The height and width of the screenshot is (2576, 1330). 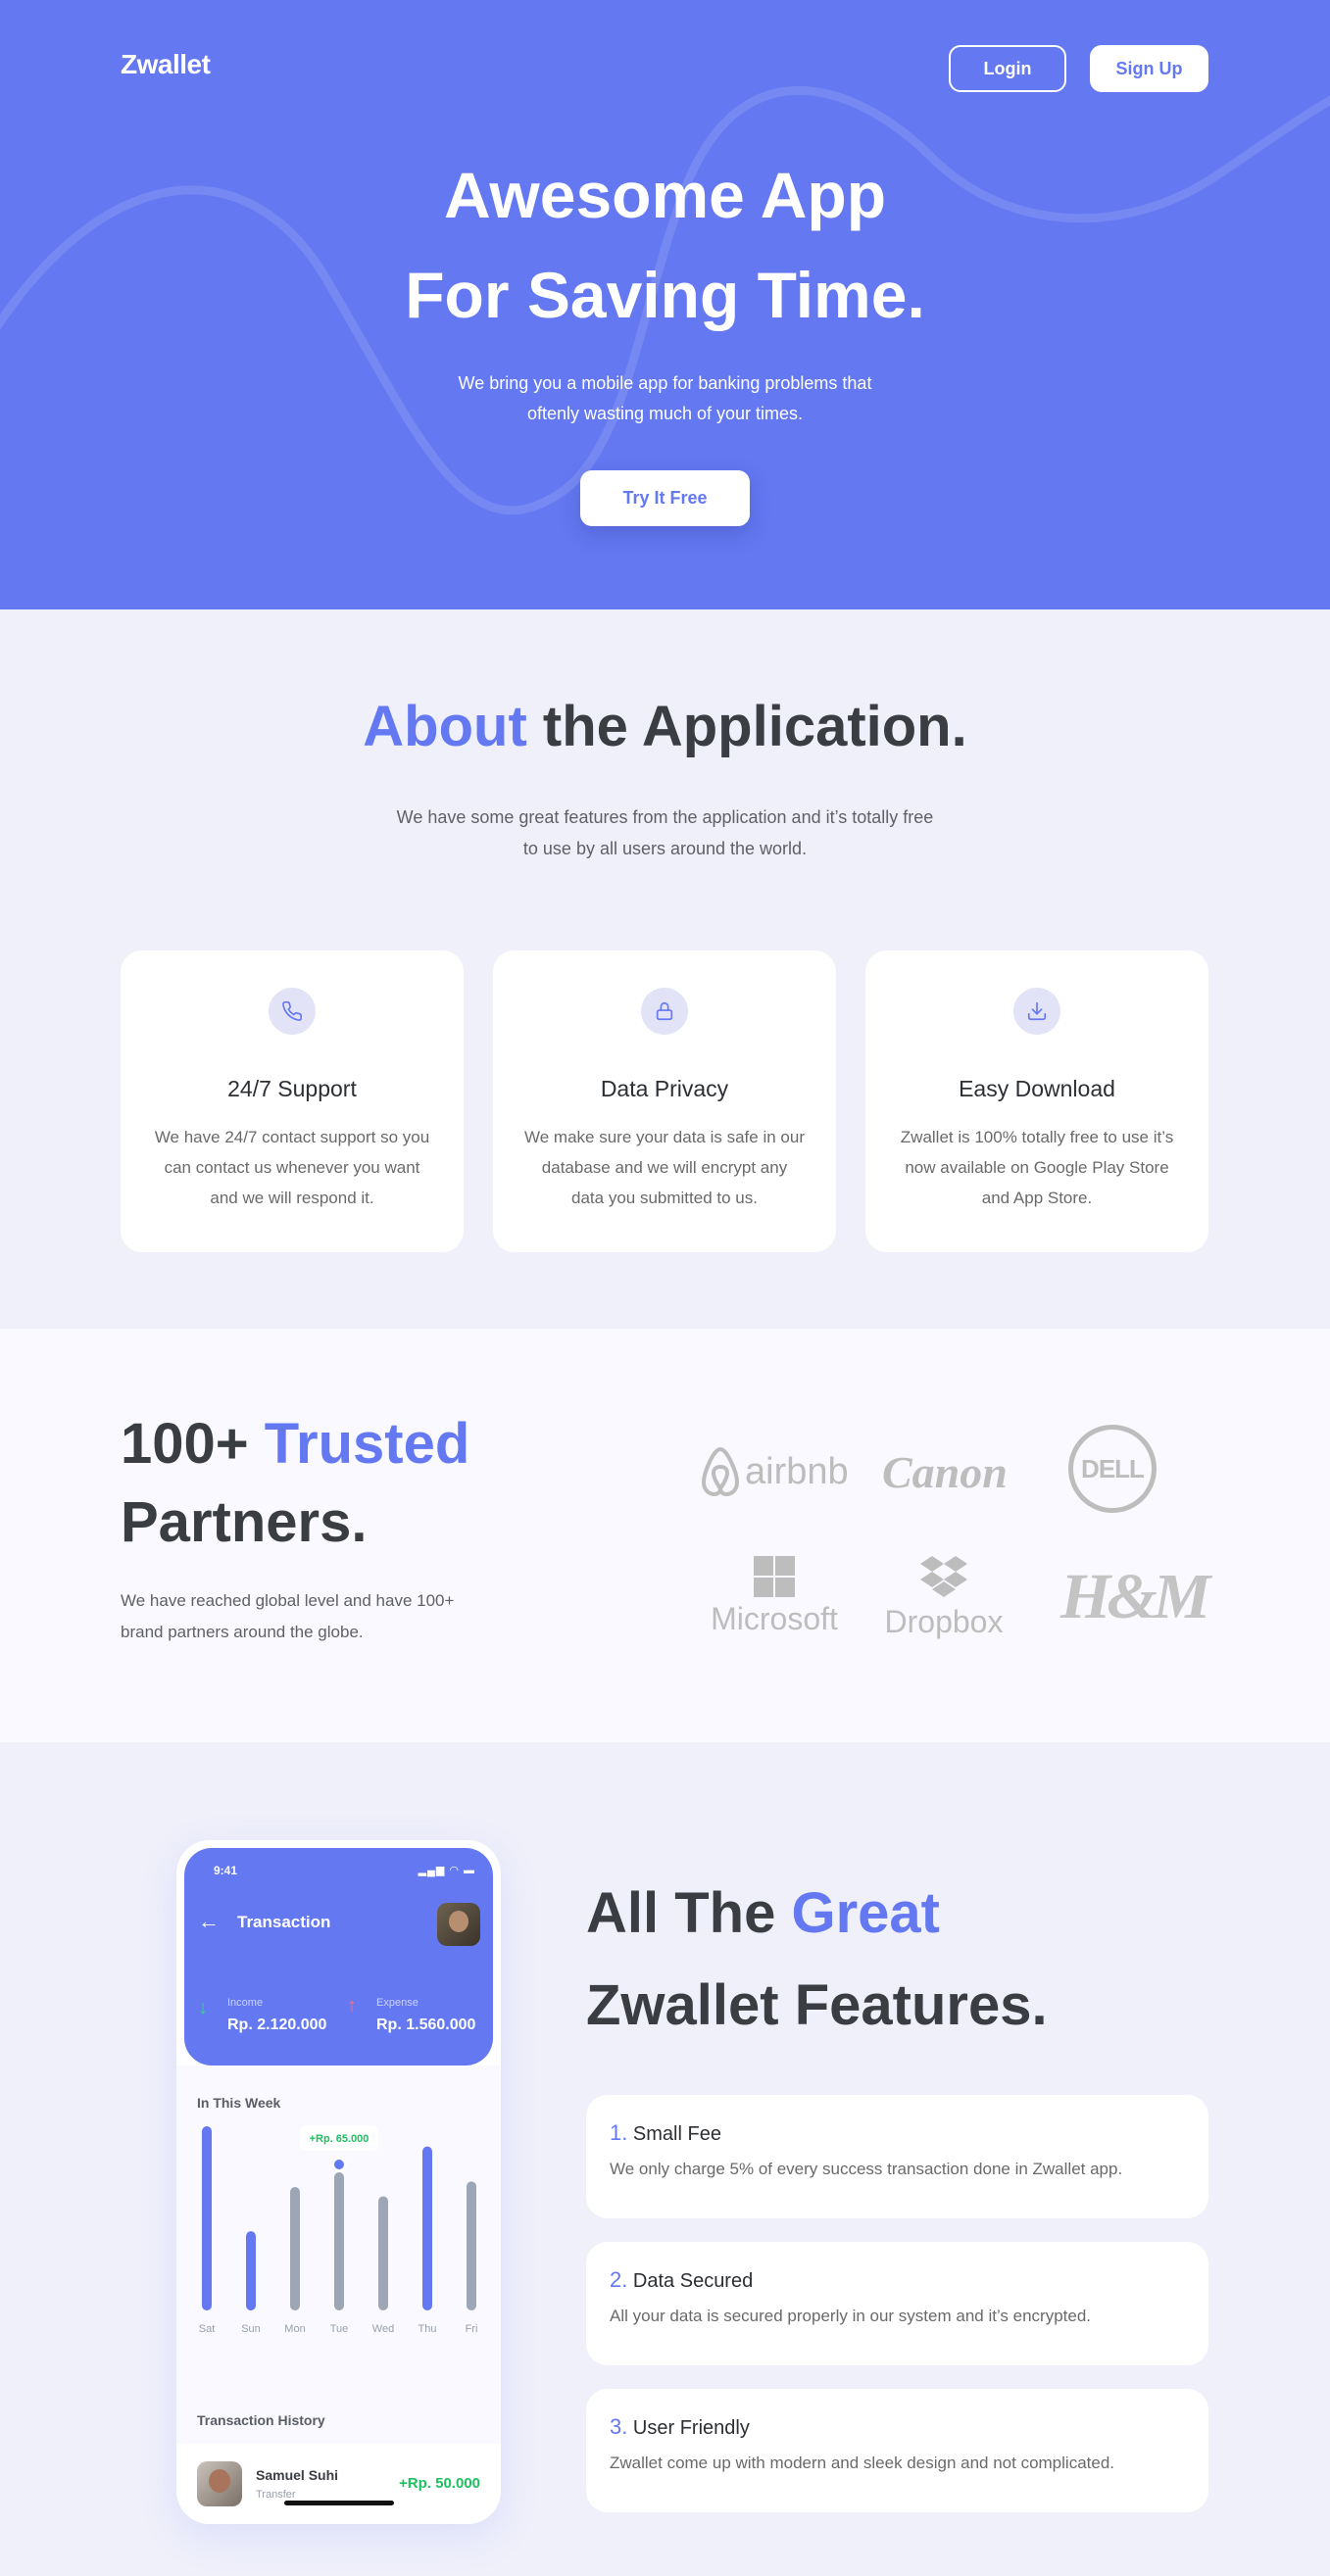 What do you see at coordinates (689, 1913) in the screenshot?
I see `features-title-pre: All The` at bounding box center [689, 1913].